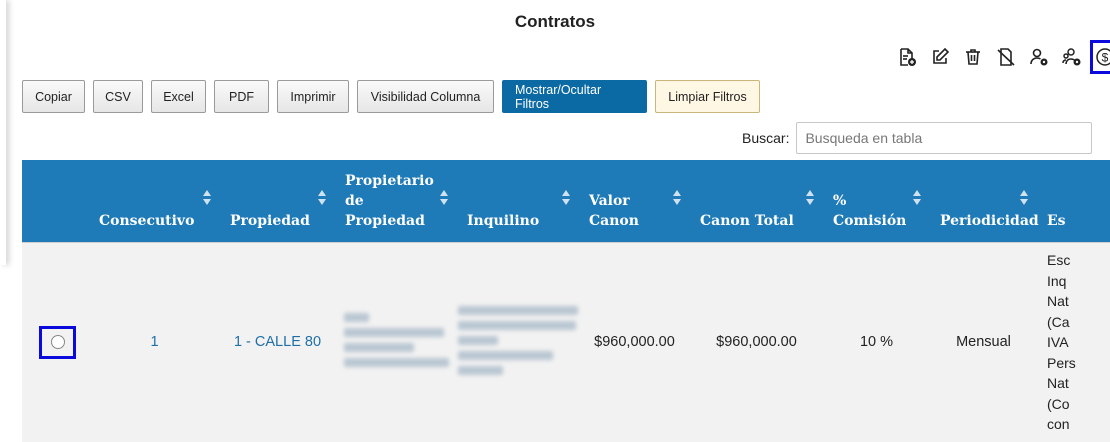 Image resolution: width=1110 pixels, height=442 pixels. What do you see at coordinates (906, 57) in the screenshot?
I see `add-document-icon` at bounding box center [906, 57].